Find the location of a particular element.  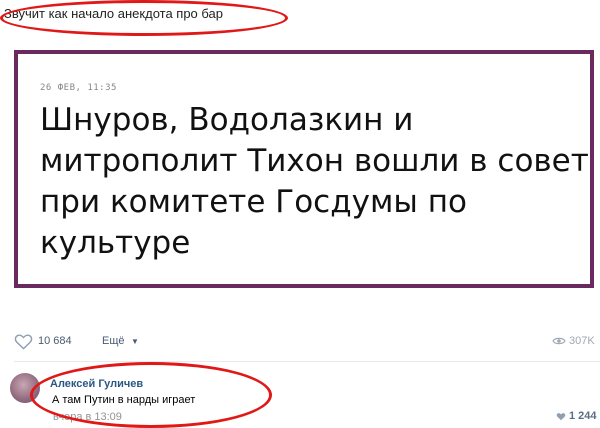

eye-icon is located at coordinates (559, 341).